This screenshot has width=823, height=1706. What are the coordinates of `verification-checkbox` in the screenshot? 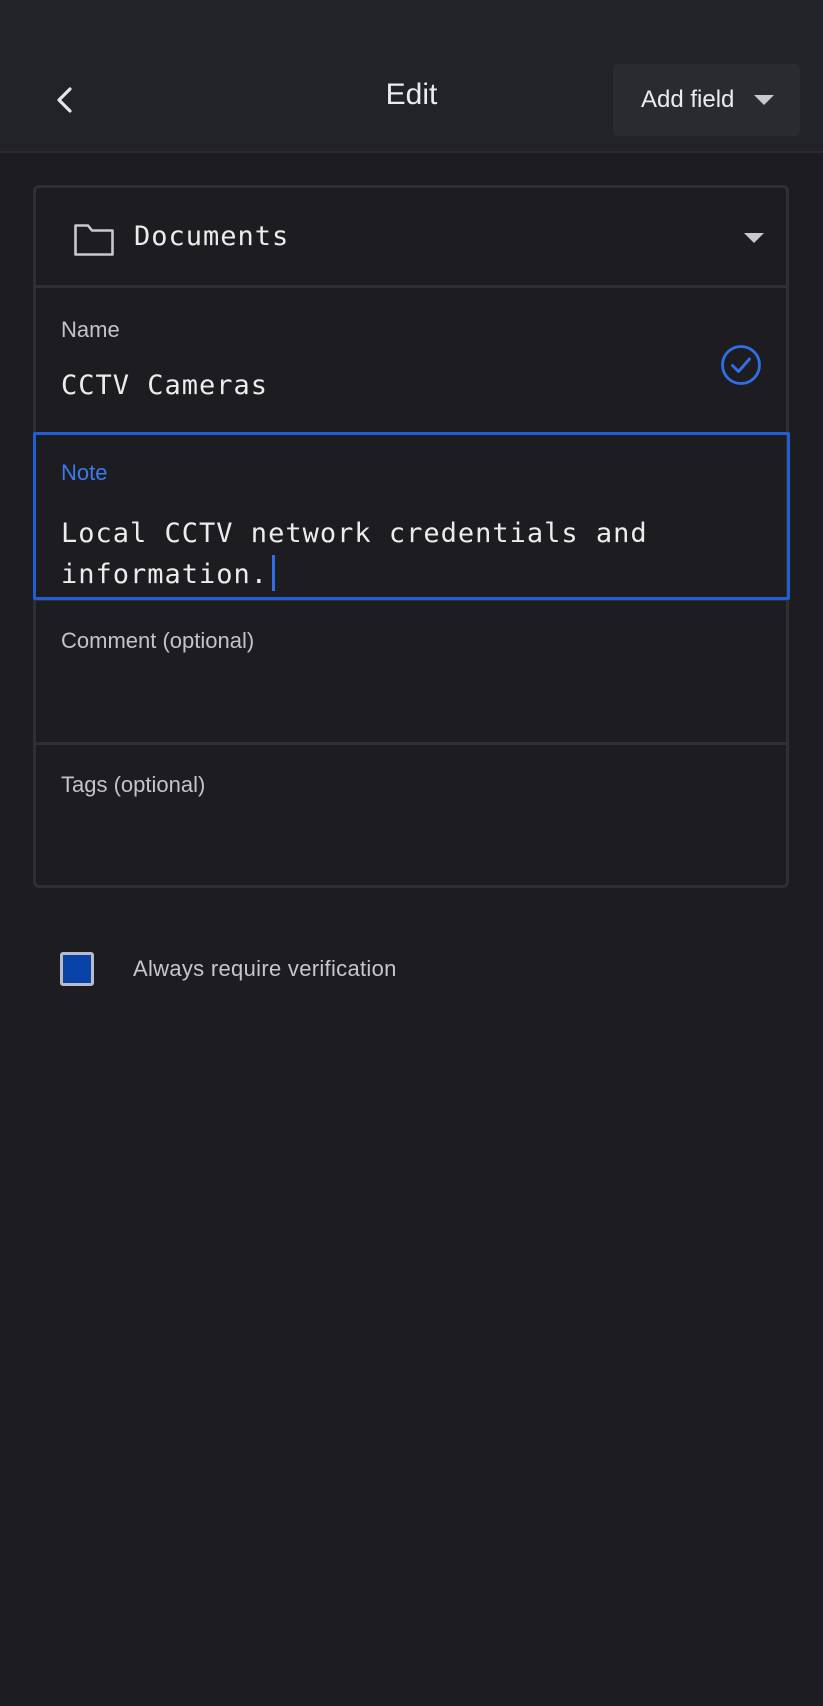 It's located at (77, 969).